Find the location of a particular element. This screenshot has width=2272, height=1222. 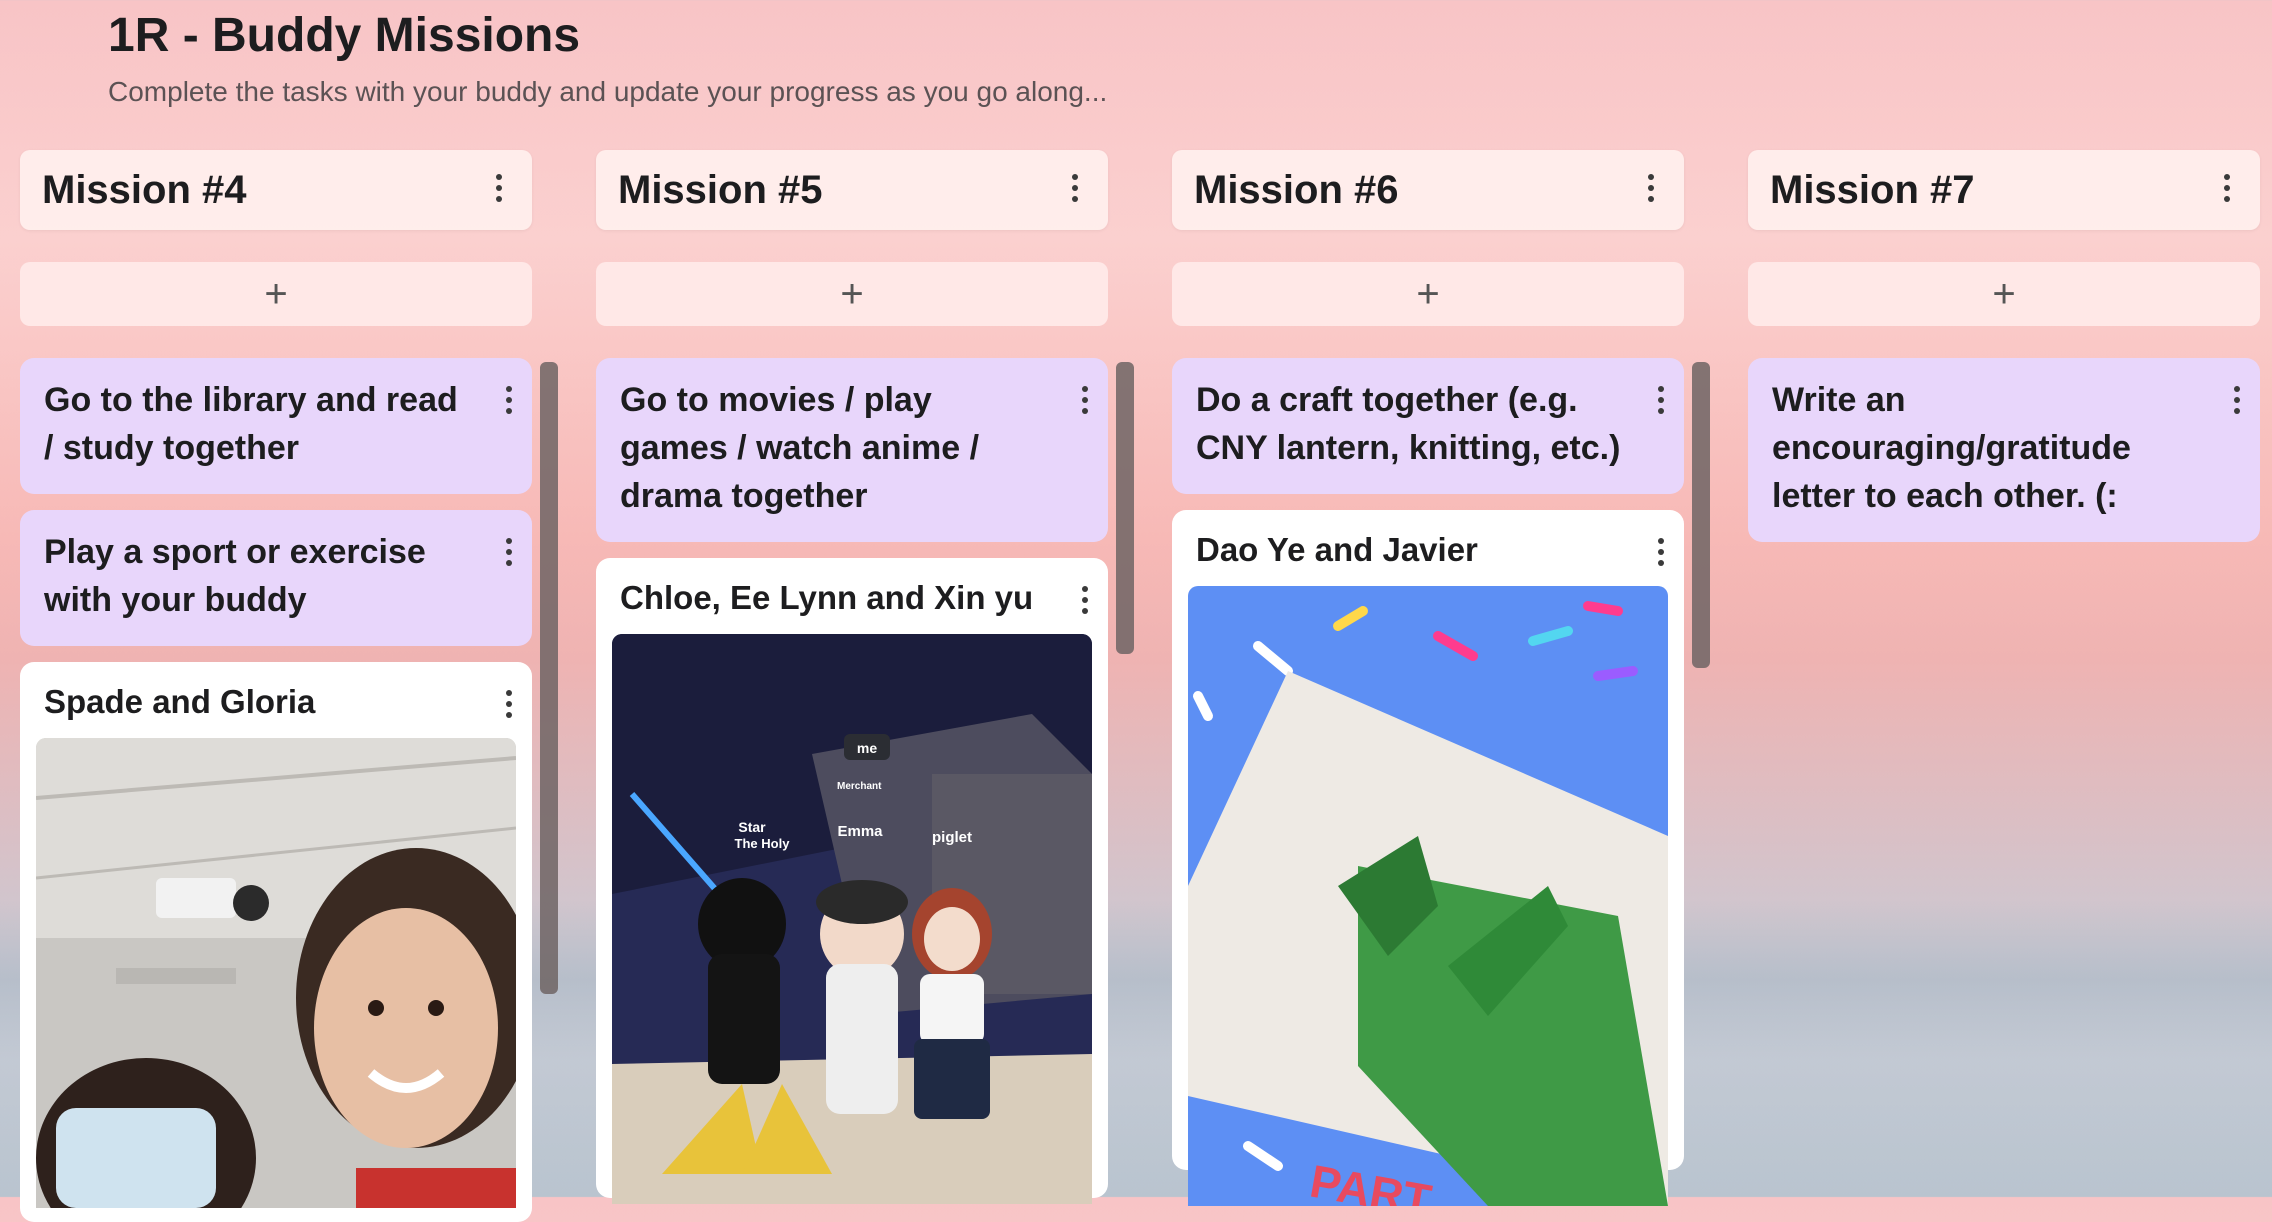

post-text: Spade and Gloria is located at coordinates (180, 701).